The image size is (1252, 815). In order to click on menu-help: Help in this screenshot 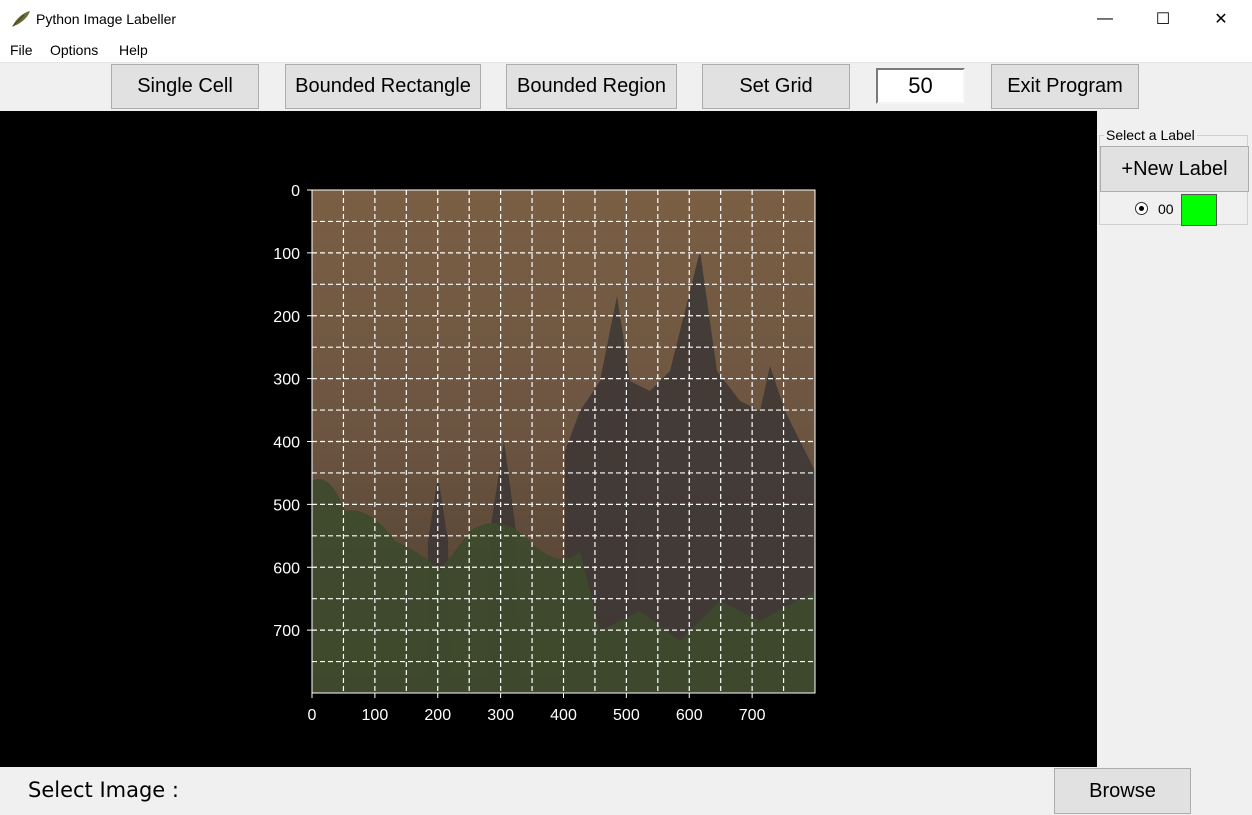, I will do `click(133, 50)`.